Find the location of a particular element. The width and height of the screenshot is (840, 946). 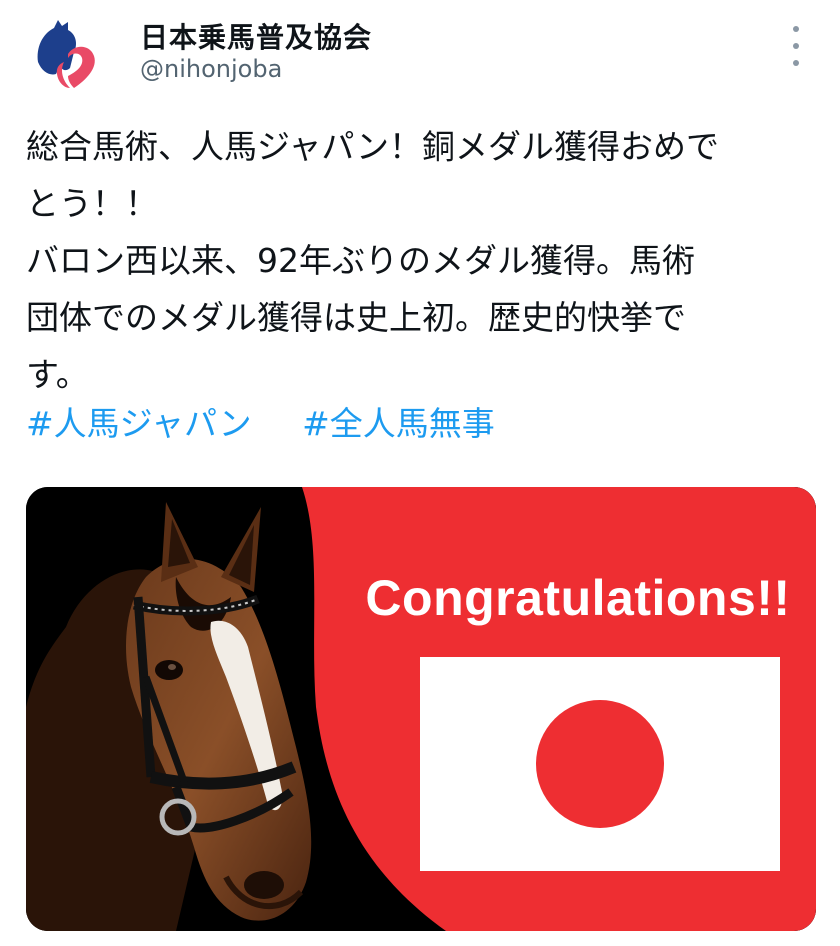

more-options-icon is located at coordinates (796, 46).